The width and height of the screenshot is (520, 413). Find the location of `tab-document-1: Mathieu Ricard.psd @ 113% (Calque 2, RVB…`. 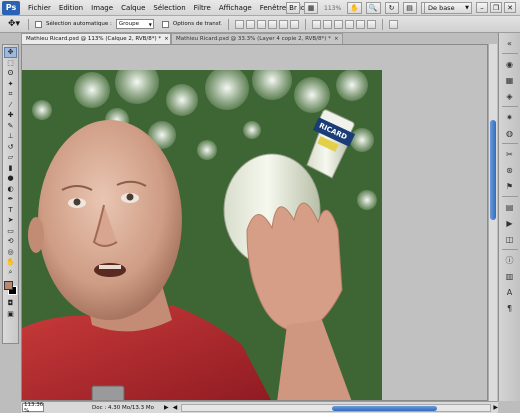

tab-document-1: Mathieu Ricard.psd @ 113% (Calque 2, RVB… is located at coordinates (96, 38).